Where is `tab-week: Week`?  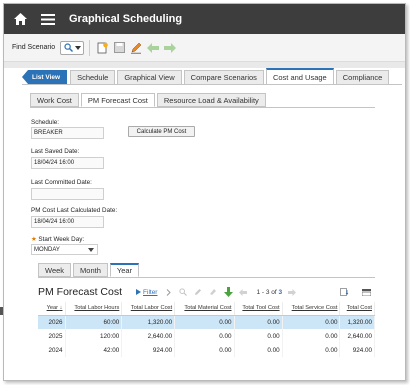 tab-week: Week is located at coordinates (55, 270).